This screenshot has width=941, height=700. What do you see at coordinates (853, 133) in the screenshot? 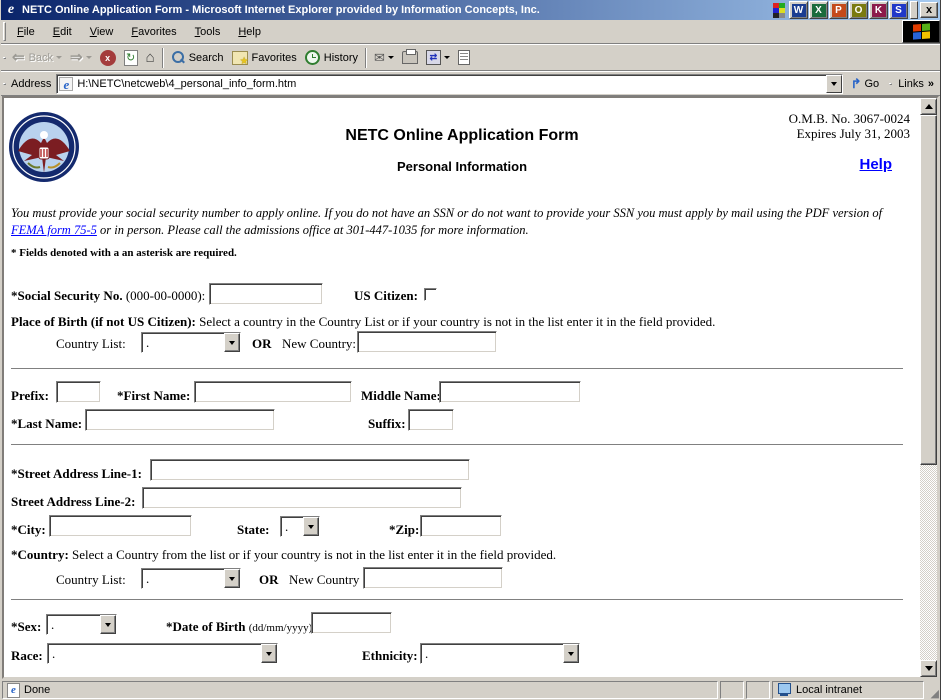
I see `omb-line2: Expires July 31, 2003` at bounding box center [853, 133].